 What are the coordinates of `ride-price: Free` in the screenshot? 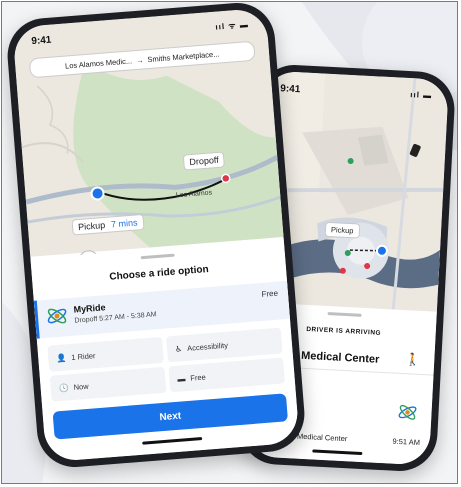 It's located at (270, 293).